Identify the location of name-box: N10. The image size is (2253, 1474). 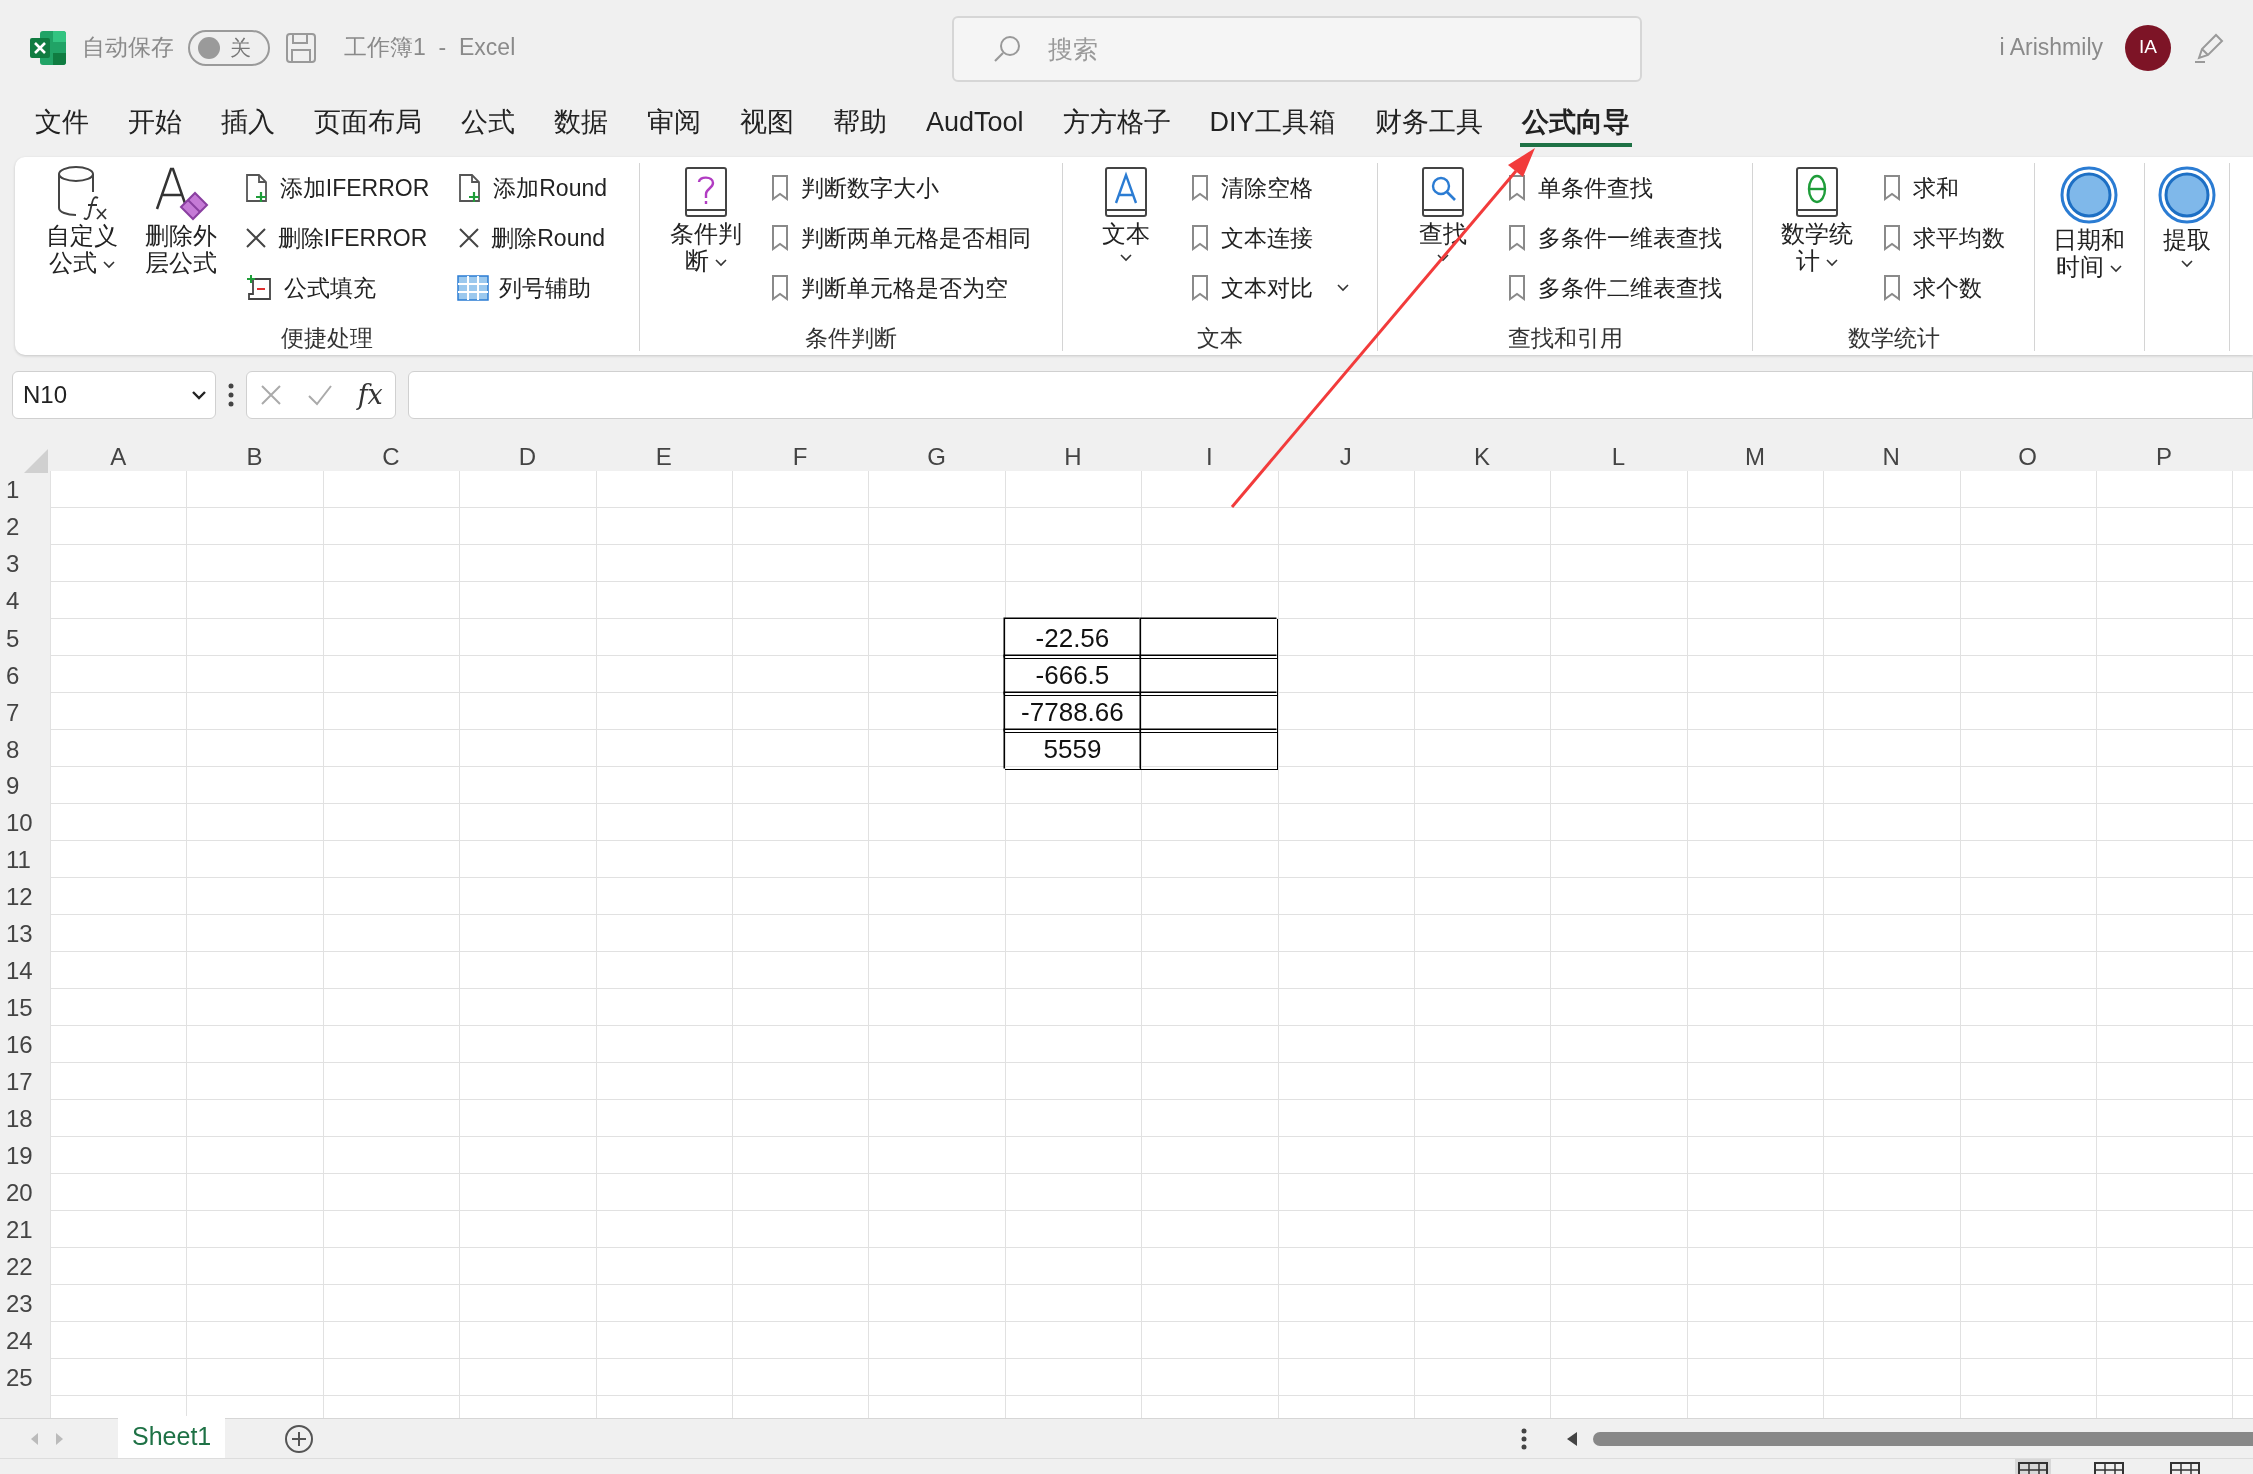
(114, 395).